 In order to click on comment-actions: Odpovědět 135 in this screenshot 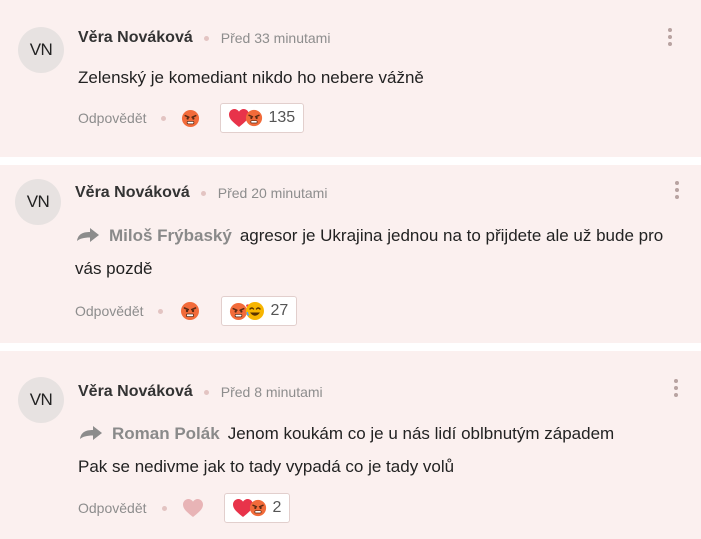, I will do `click(191, 118)`.